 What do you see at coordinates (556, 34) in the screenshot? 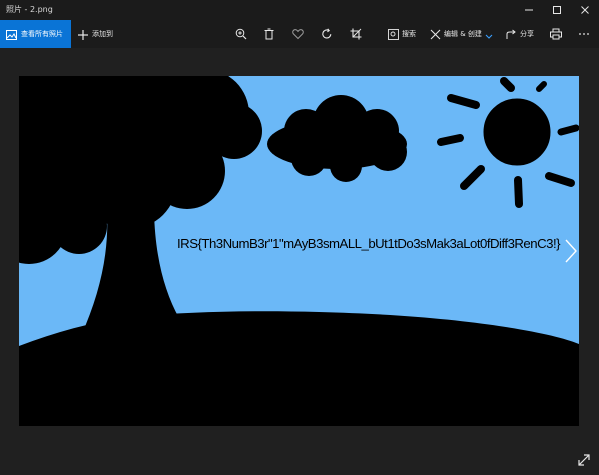
I see `printer-icon` at bounding box center [556, 34].